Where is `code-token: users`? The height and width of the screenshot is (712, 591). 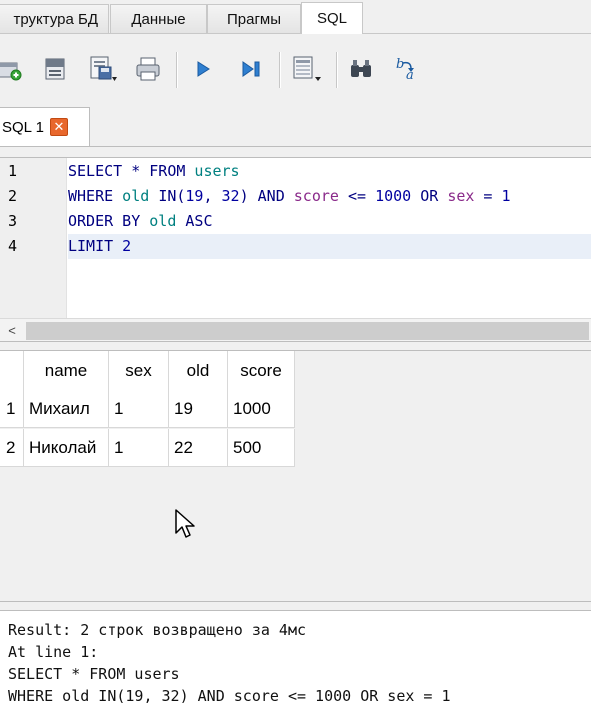 code-token: users is located at coordinates (212, 171).